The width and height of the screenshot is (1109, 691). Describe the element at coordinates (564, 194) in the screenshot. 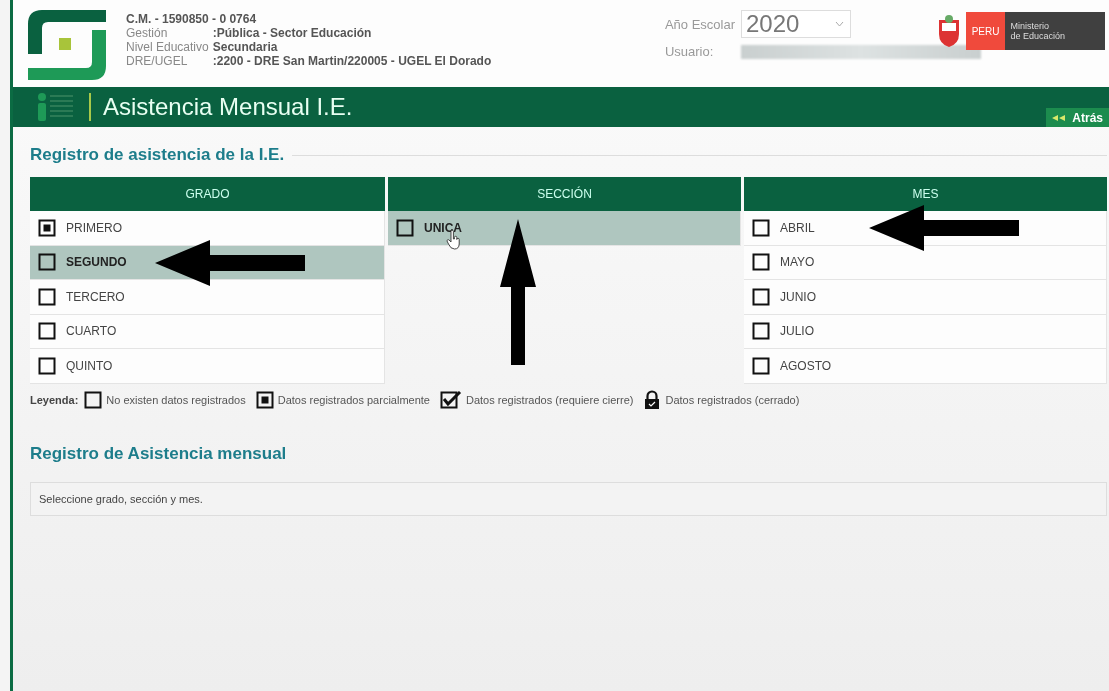

I see `column-header: SECCIÓN` at that location.